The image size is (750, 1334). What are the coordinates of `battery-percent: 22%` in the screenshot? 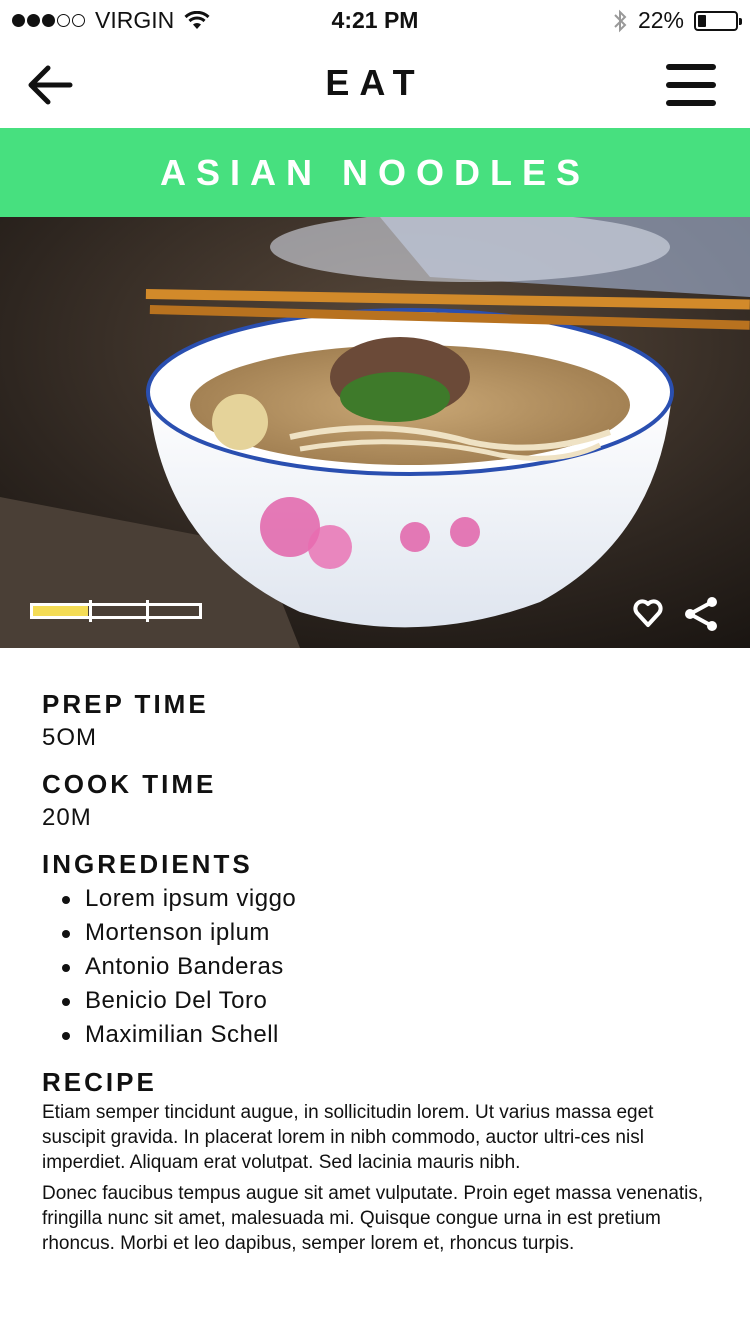 It's located at (660, 20).